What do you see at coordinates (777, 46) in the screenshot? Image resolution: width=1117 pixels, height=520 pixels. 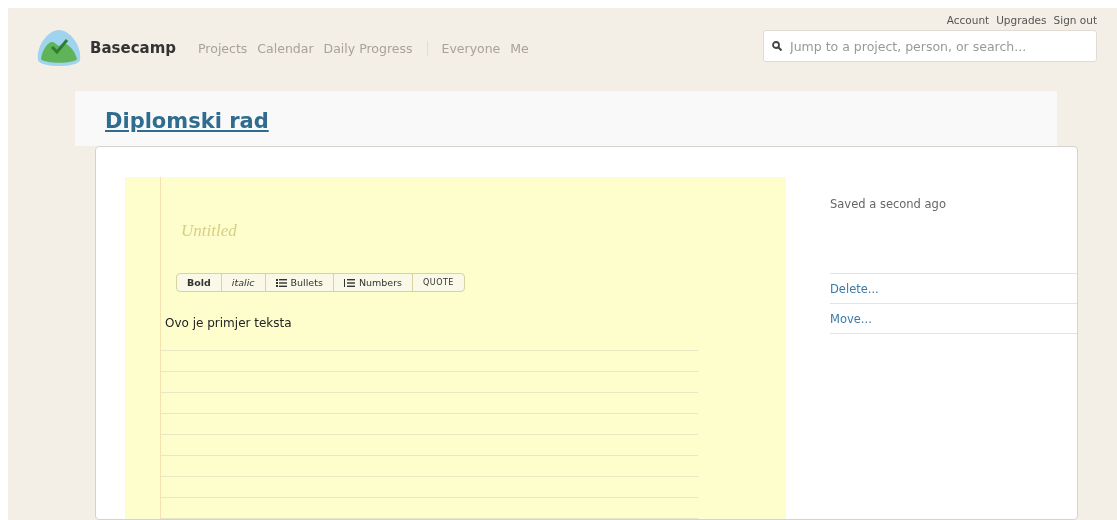 I see `search-icon` at bounding box center [777, 46].